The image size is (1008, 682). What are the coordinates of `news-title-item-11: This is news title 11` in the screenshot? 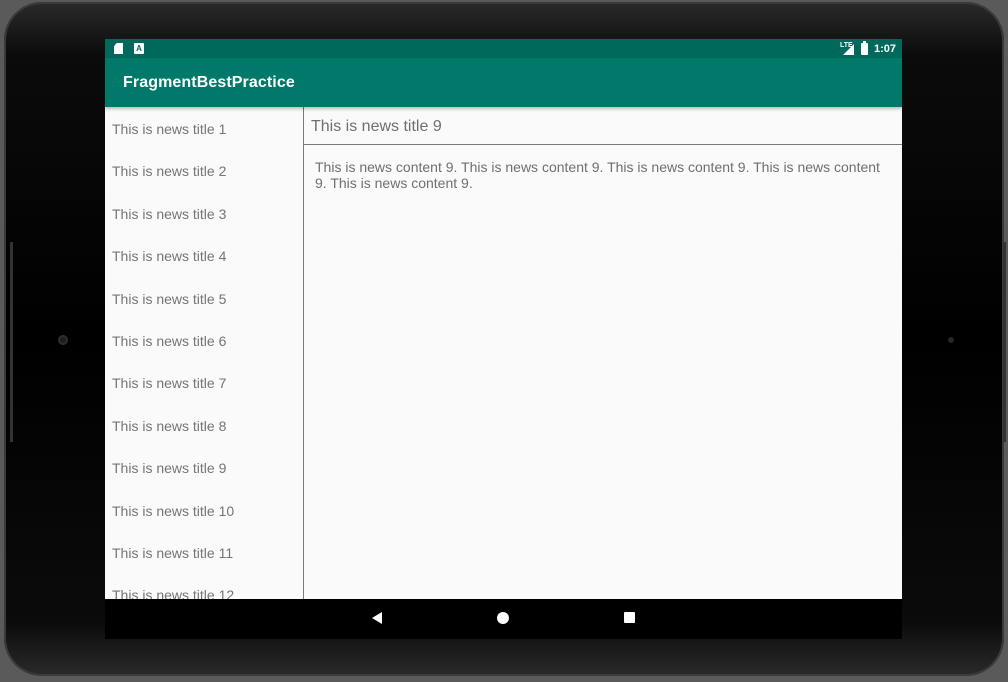 It's located at (204, 552).